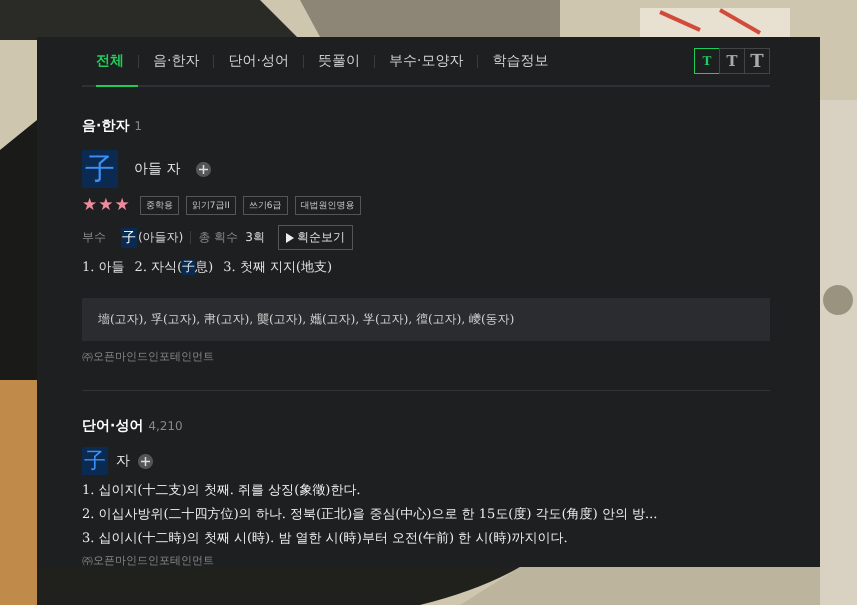 The image size is (857, 605). Describe the element at coordinates (520, 62) in the screenshot. I see `tab: 학습정보` at that location.